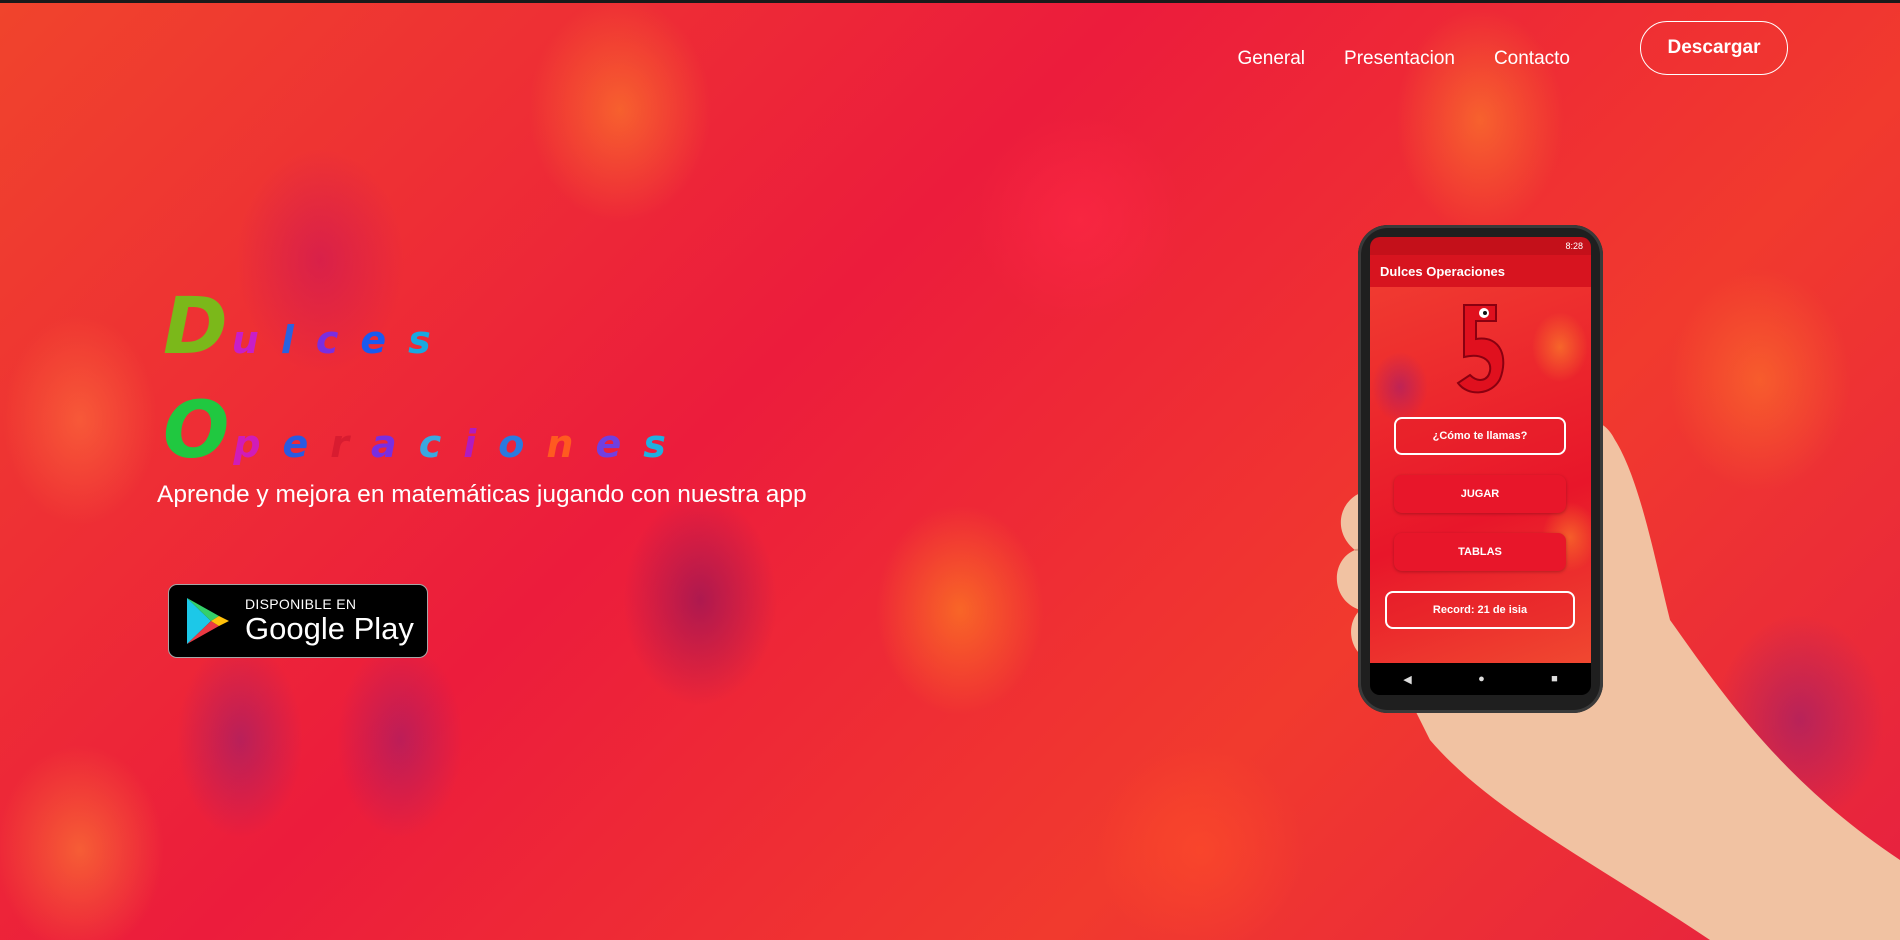 This screenshot has width=1900, height=940. I want to click on title-letter: i, so click(470, 444).